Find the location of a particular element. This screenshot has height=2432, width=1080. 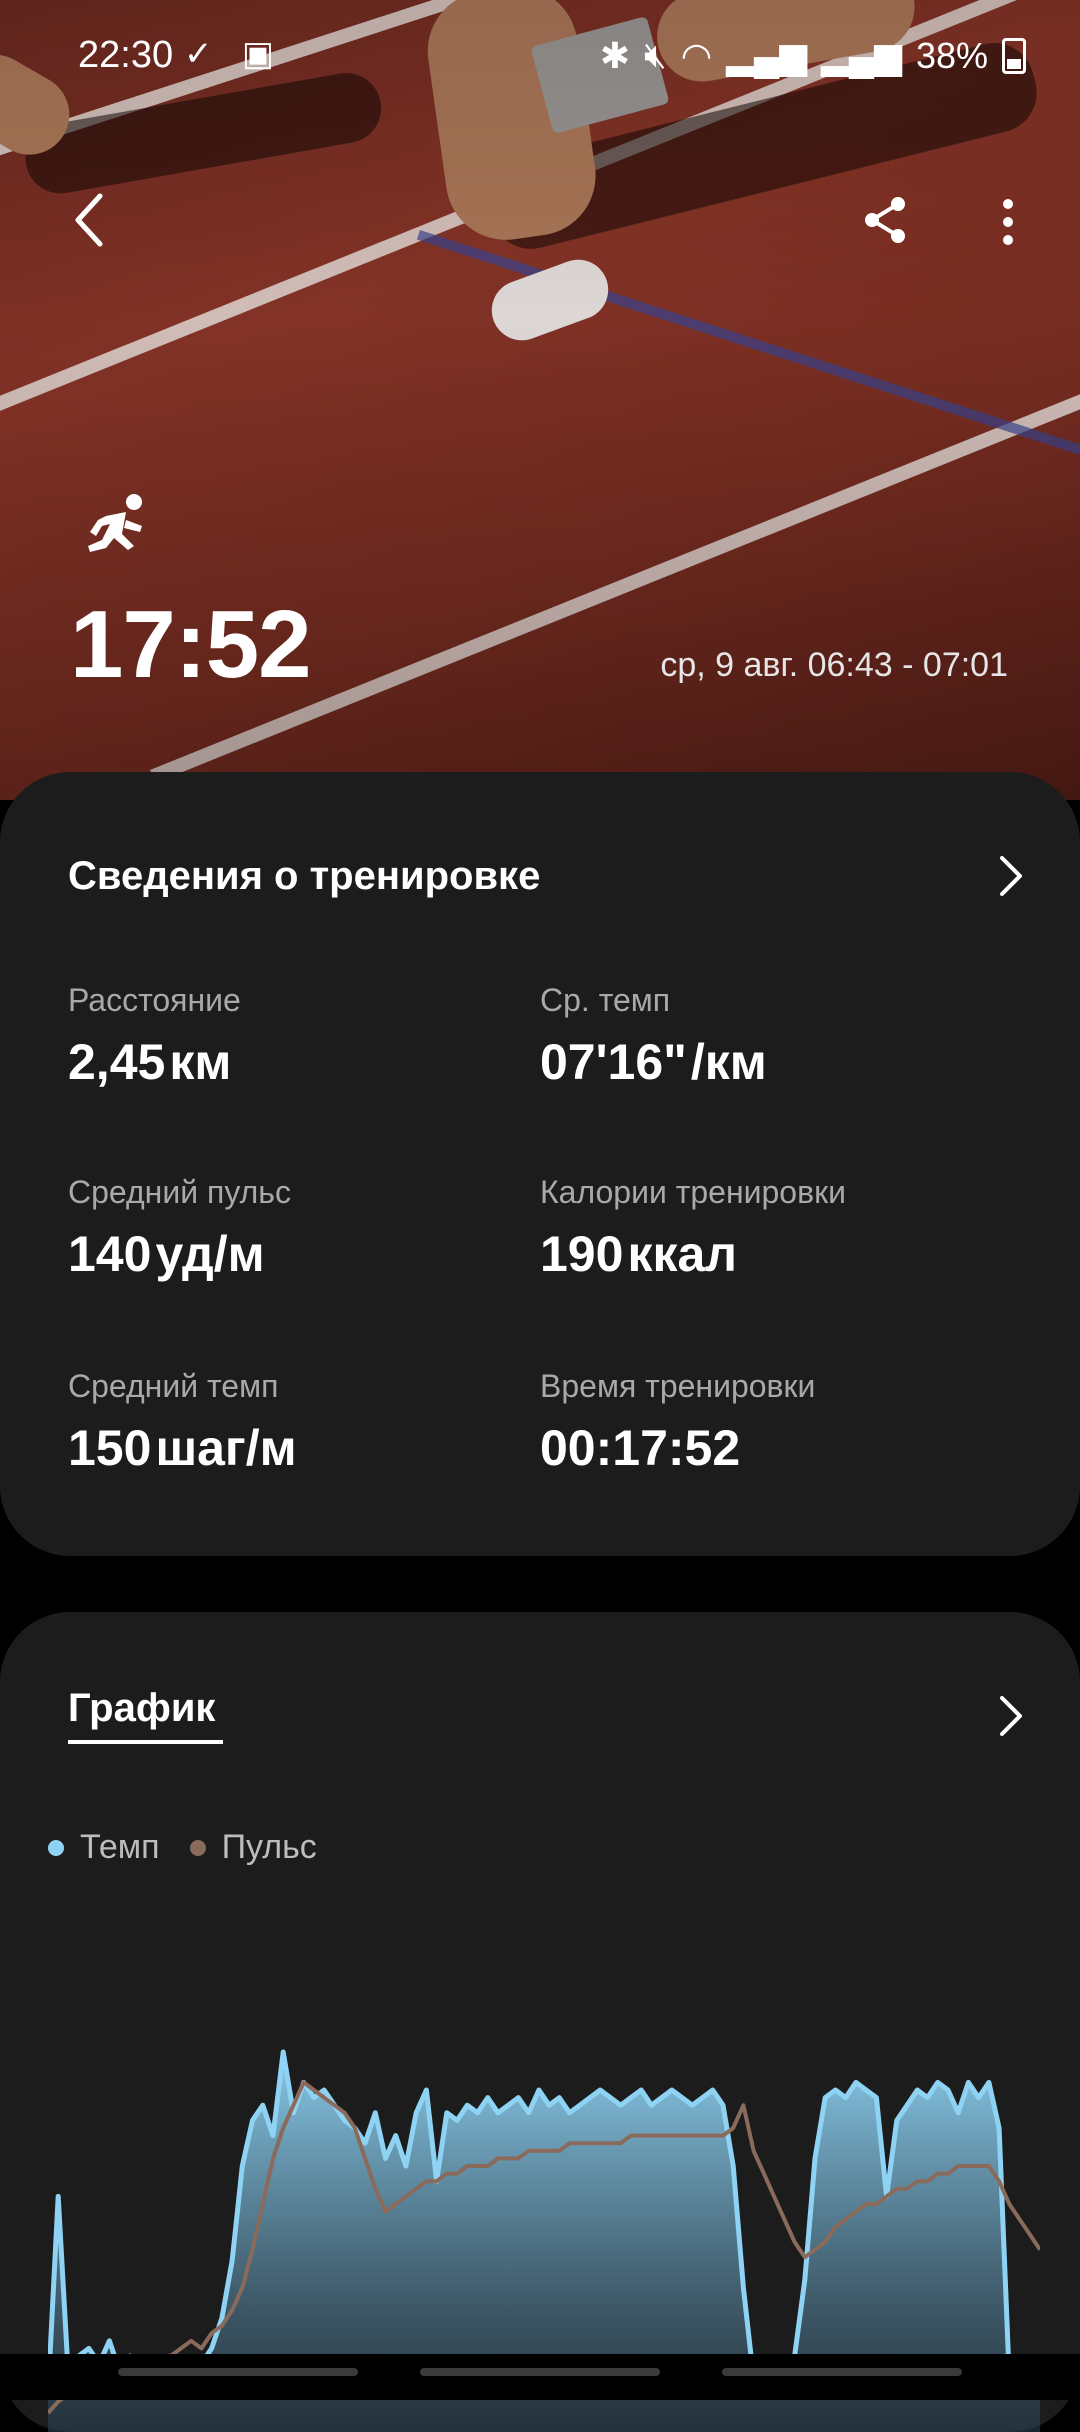

navigation-bar is located at coordinates (540, 2377).